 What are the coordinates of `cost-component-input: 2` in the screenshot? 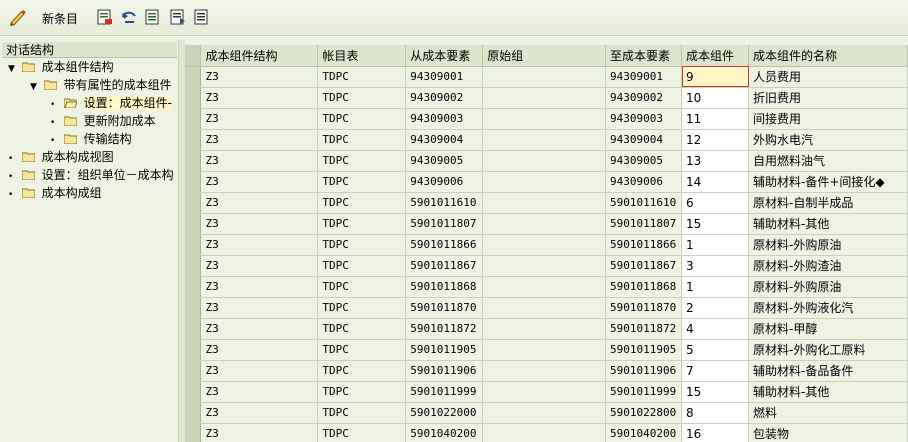 It's located at (715, 308).